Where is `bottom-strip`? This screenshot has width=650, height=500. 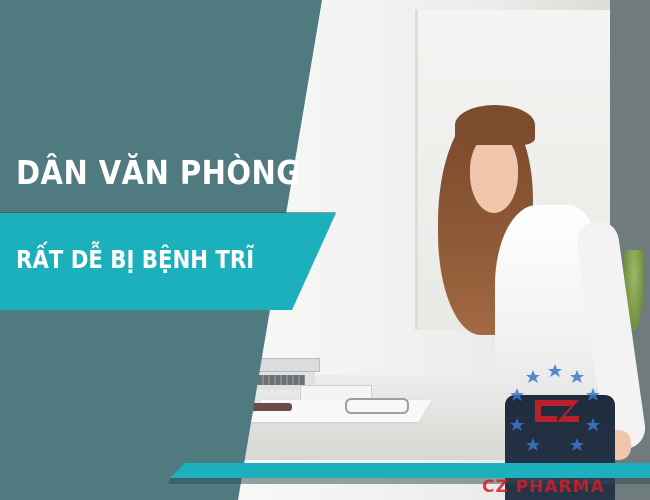
bottom-strip is located at coordinates (410, 470).